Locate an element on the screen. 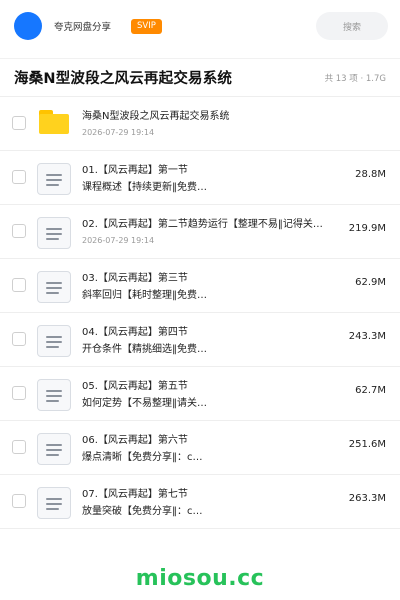 The height and width of the screenshot is (600, 400). search-button: 搜索 is located at coordinates (352, 26).